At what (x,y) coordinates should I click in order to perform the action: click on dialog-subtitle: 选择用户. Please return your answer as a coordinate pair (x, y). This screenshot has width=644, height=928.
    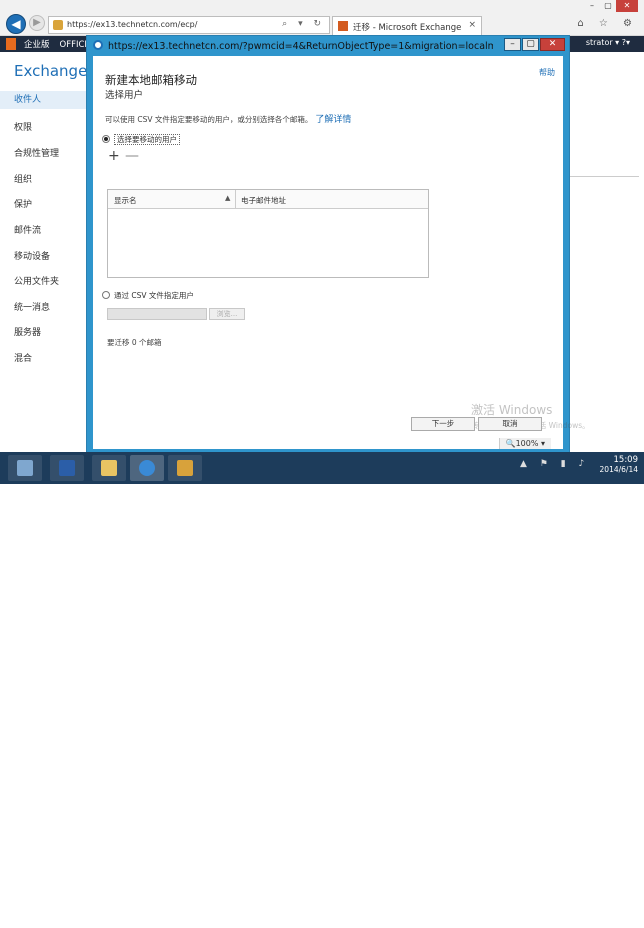
    Looking at the image, I should click on (124, 95).